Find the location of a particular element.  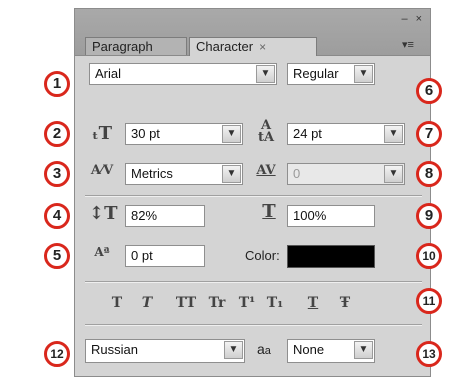

font-size-icon: ₜT is located at coordinates (102, 133).